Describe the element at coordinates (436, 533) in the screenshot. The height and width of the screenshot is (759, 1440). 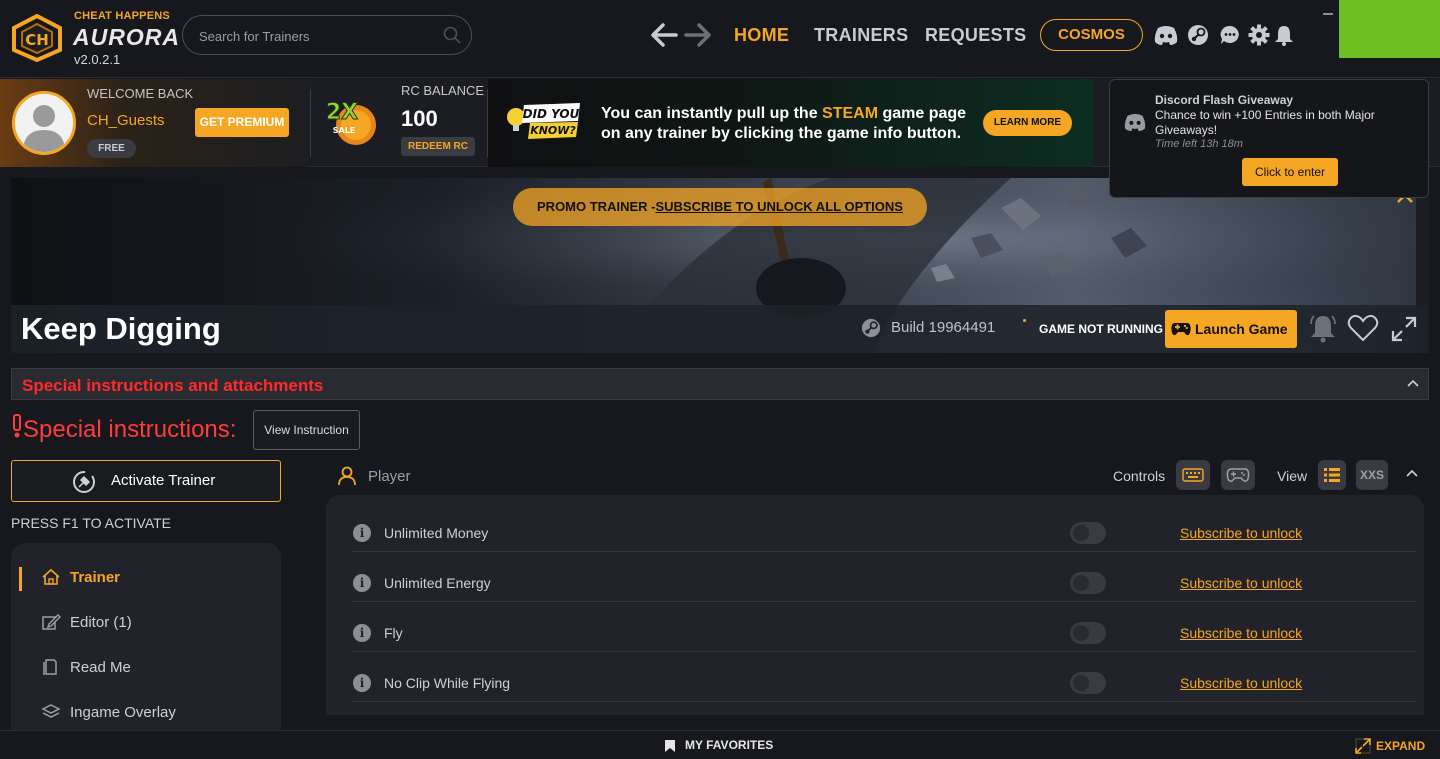
I see `option-label: Unlimited Money` at that location.